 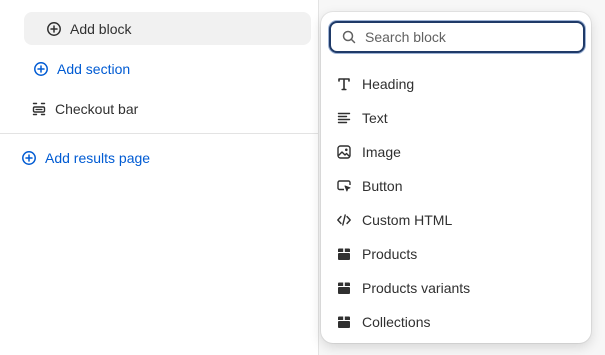 I want to click on block-item-label: Text, so click(x=375, y=118).